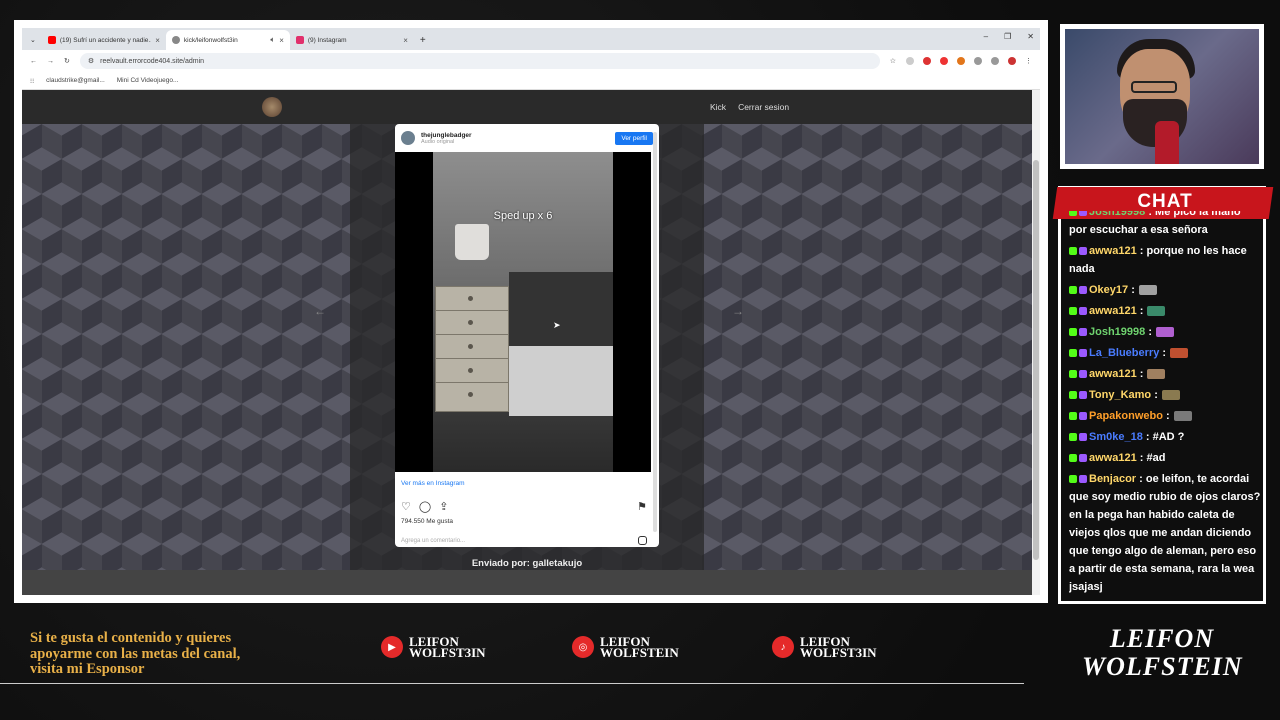 This screenshot has height=720, width=1280. What do you see at coordinates (1012, 61) in the screenshot?
I see `profile-avatar` at bounding box center [1012, 61].